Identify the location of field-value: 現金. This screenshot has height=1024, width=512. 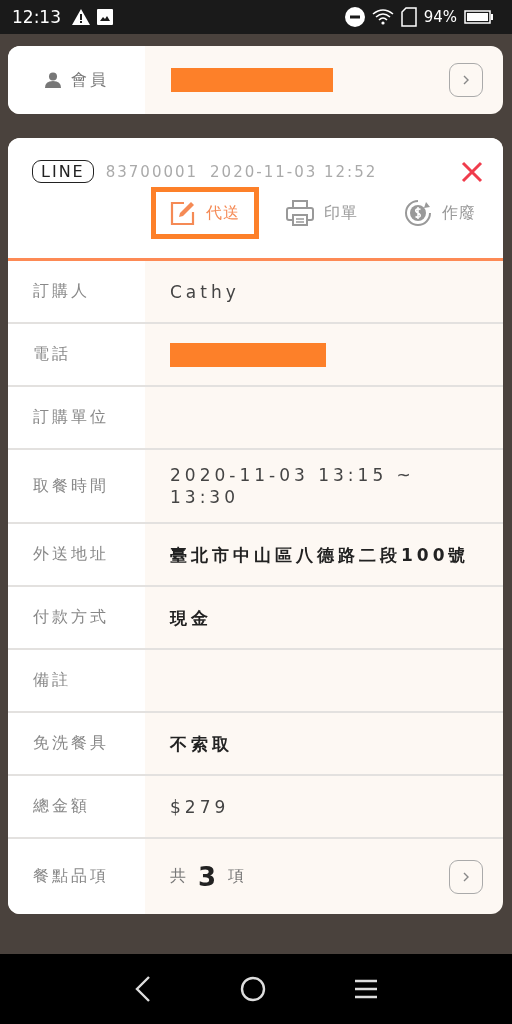
(191, 617).